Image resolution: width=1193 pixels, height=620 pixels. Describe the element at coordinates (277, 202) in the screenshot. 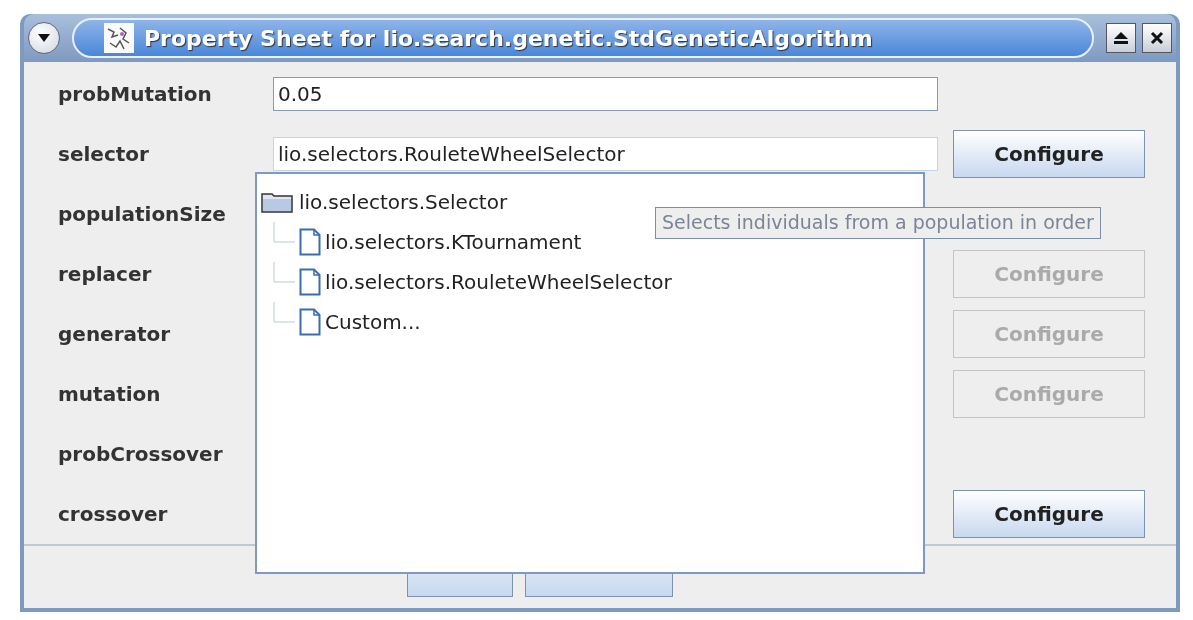

I see `folder-icon` at that location.